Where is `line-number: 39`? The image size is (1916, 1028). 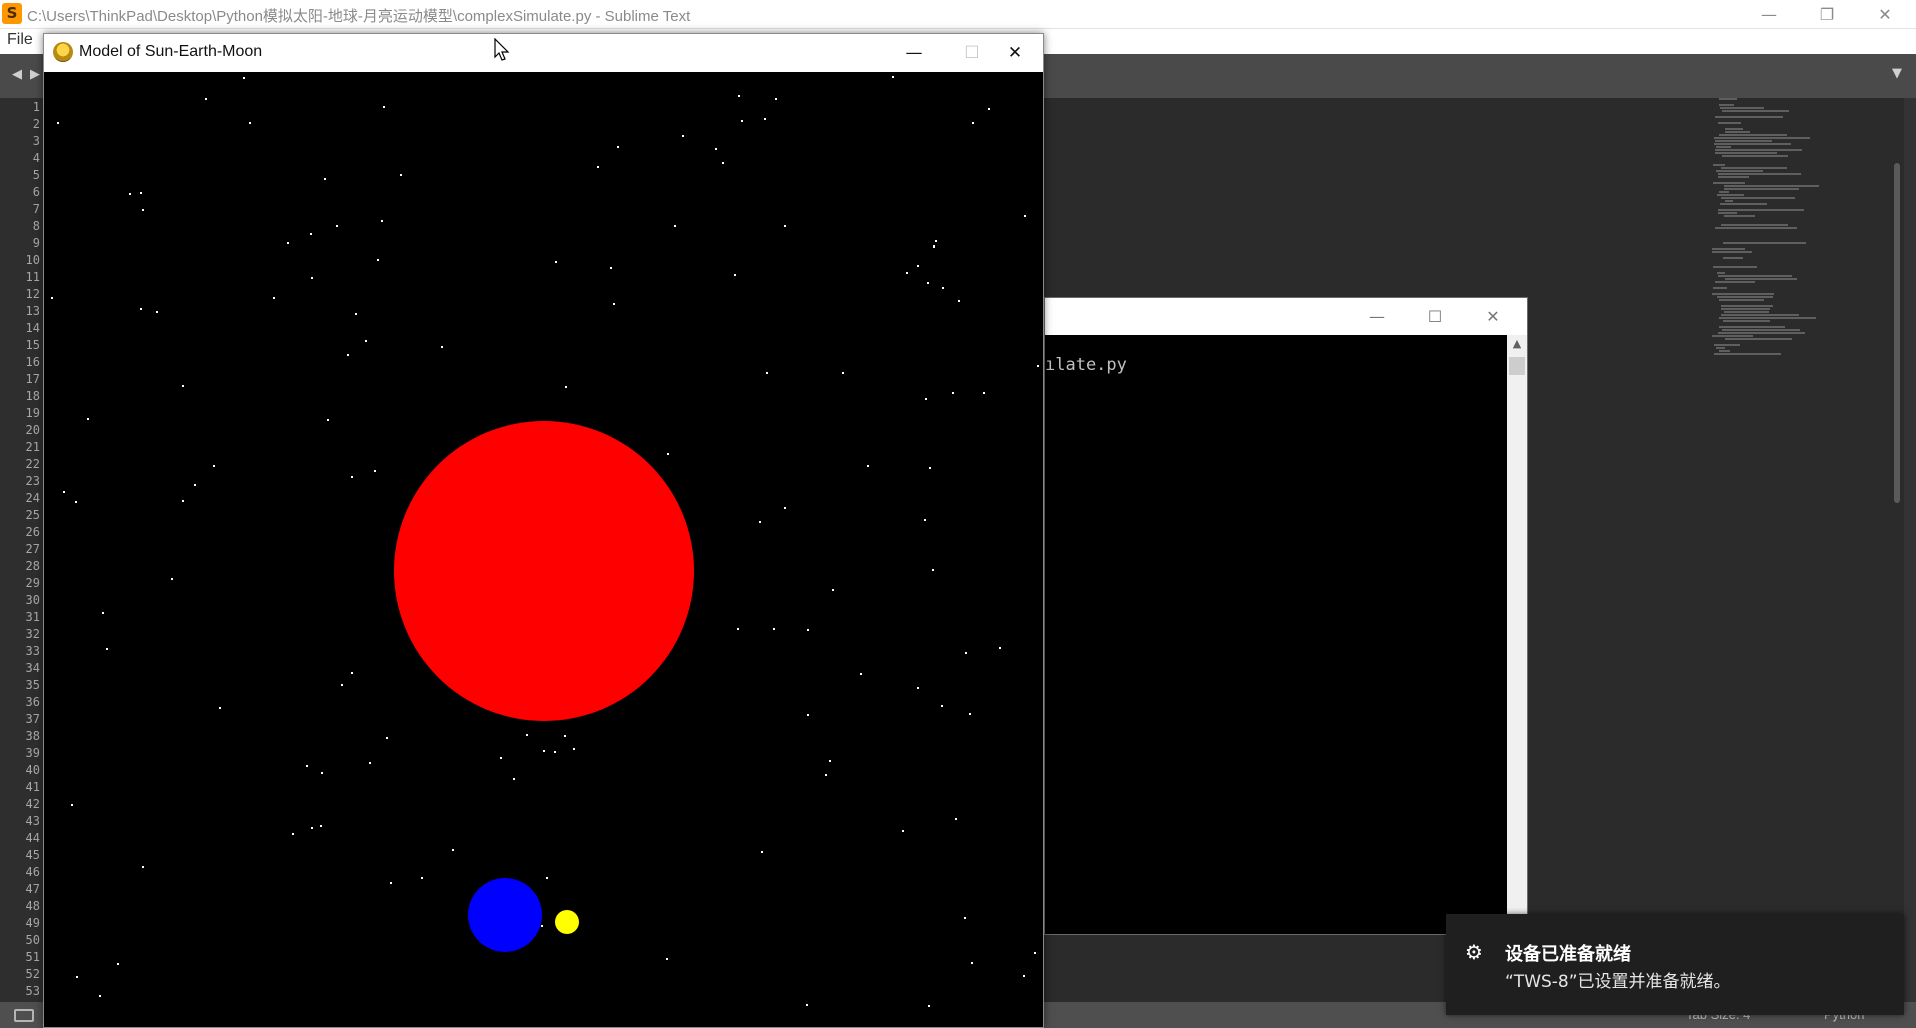 line-number: 39 is located at coordinates (32, 753).